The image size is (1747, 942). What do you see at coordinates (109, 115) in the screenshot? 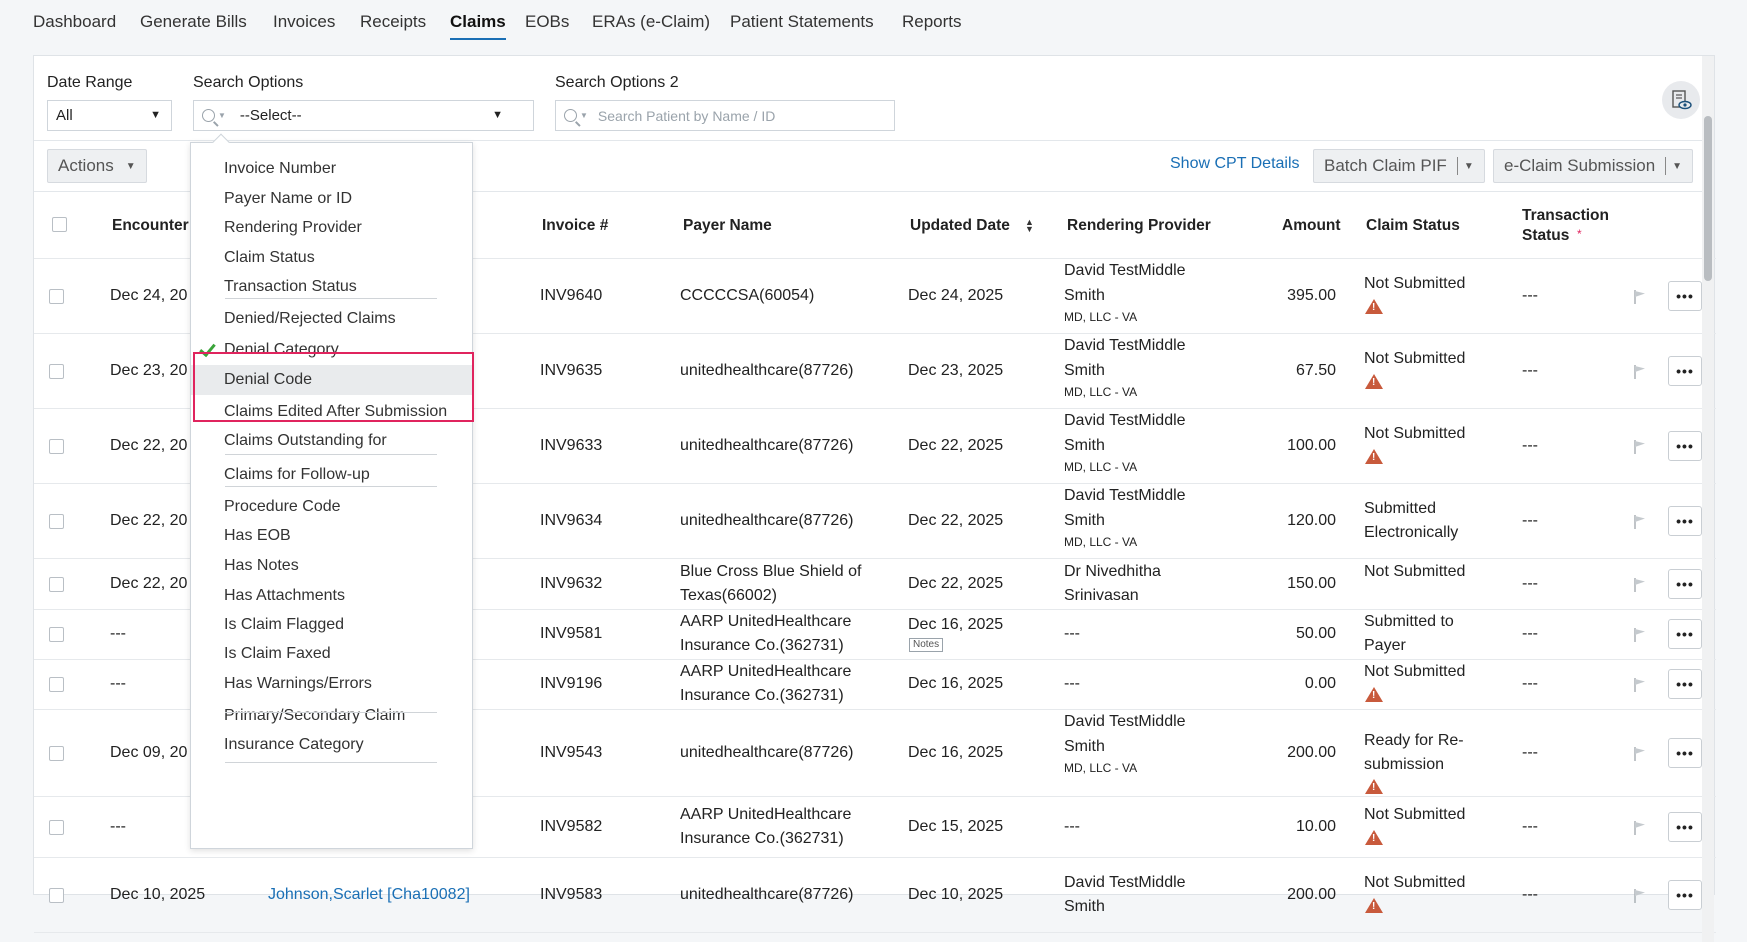
I see `date-range-select: All ▼` at bounding box center [109, 115].